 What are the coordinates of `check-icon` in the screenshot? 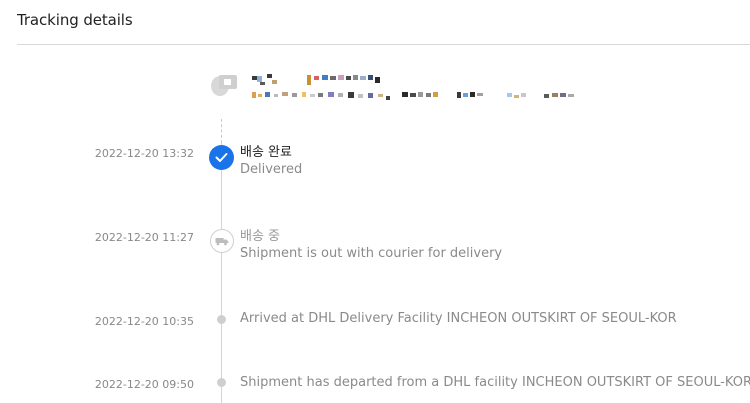 It's located at (221, 157).